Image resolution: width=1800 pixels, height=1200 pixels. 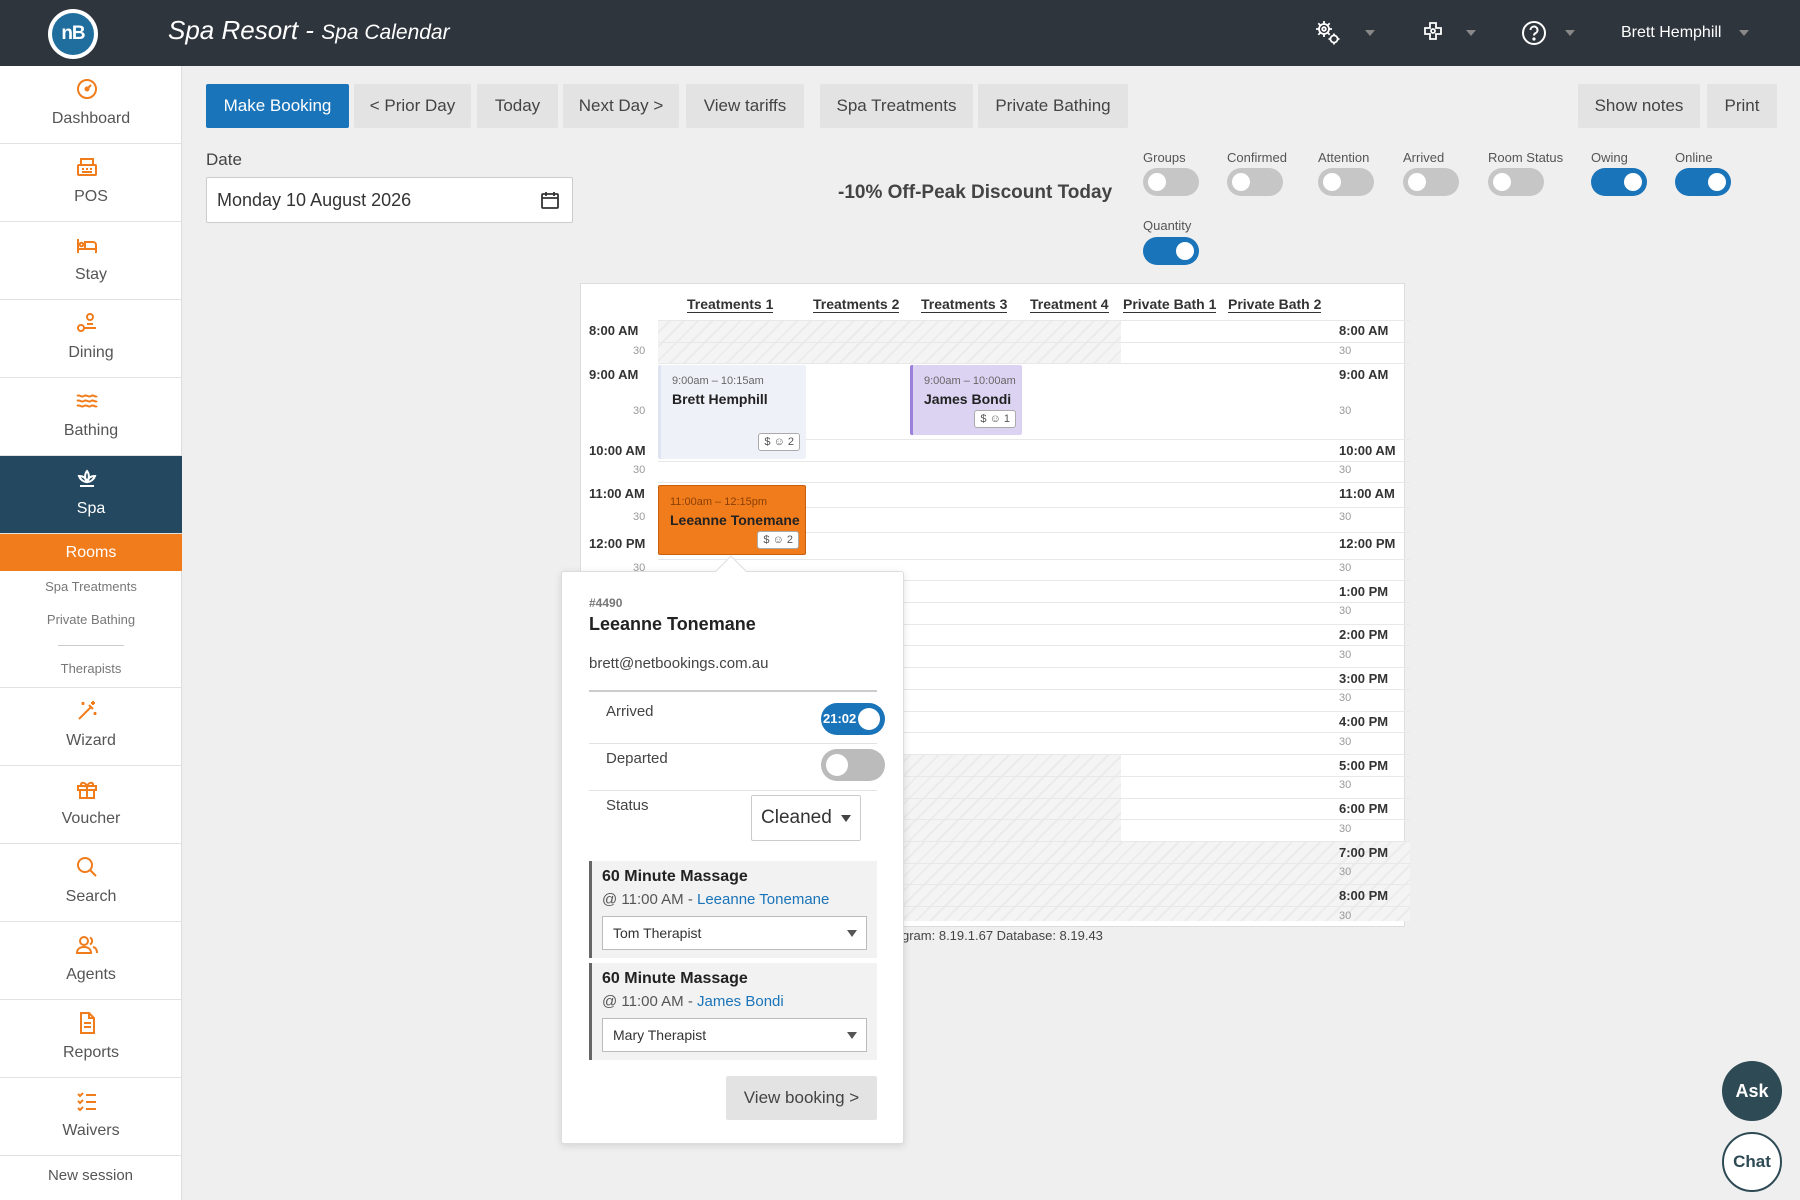 I want to click on date-label: Date, so click(x=224, y=159).